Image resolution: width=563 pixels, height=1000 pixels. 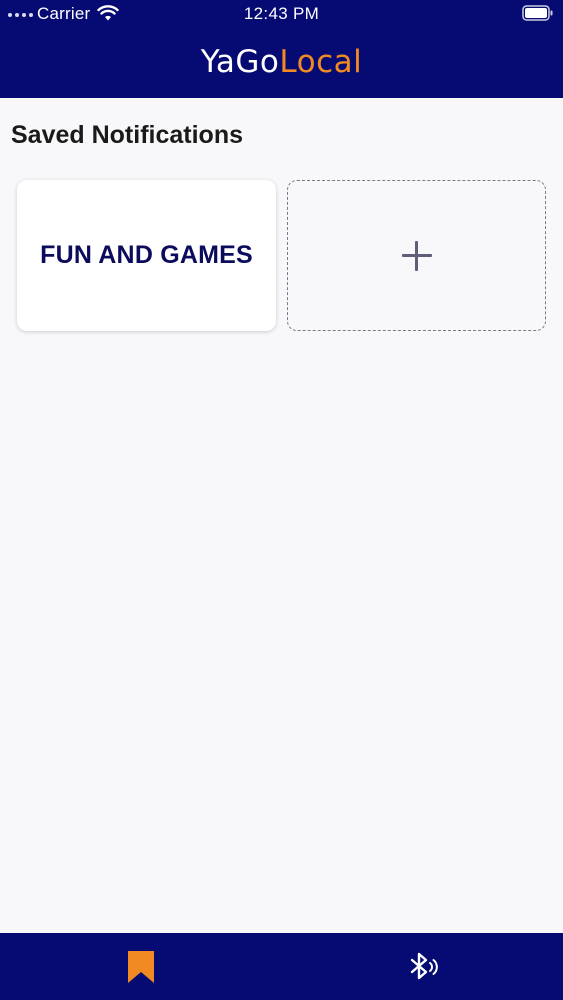 I want to click on app-logo: YaGoLocal, so click(x=281, y=62).